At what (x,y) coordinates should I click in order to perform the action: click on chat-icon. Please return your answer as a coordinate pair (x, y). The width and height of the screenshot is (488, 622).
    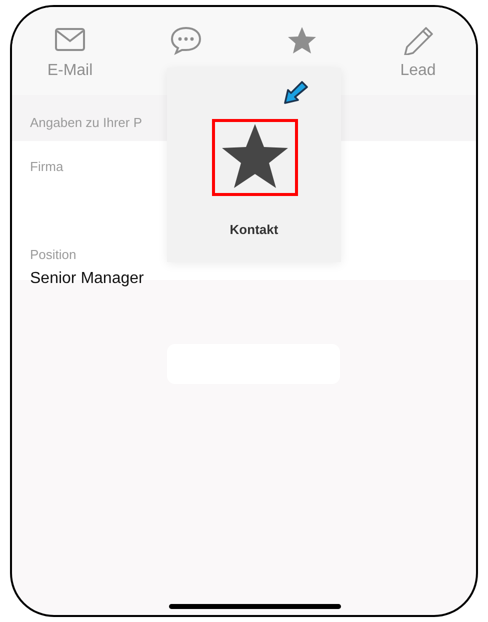
    Looking at the image, I should click on (186, 40).